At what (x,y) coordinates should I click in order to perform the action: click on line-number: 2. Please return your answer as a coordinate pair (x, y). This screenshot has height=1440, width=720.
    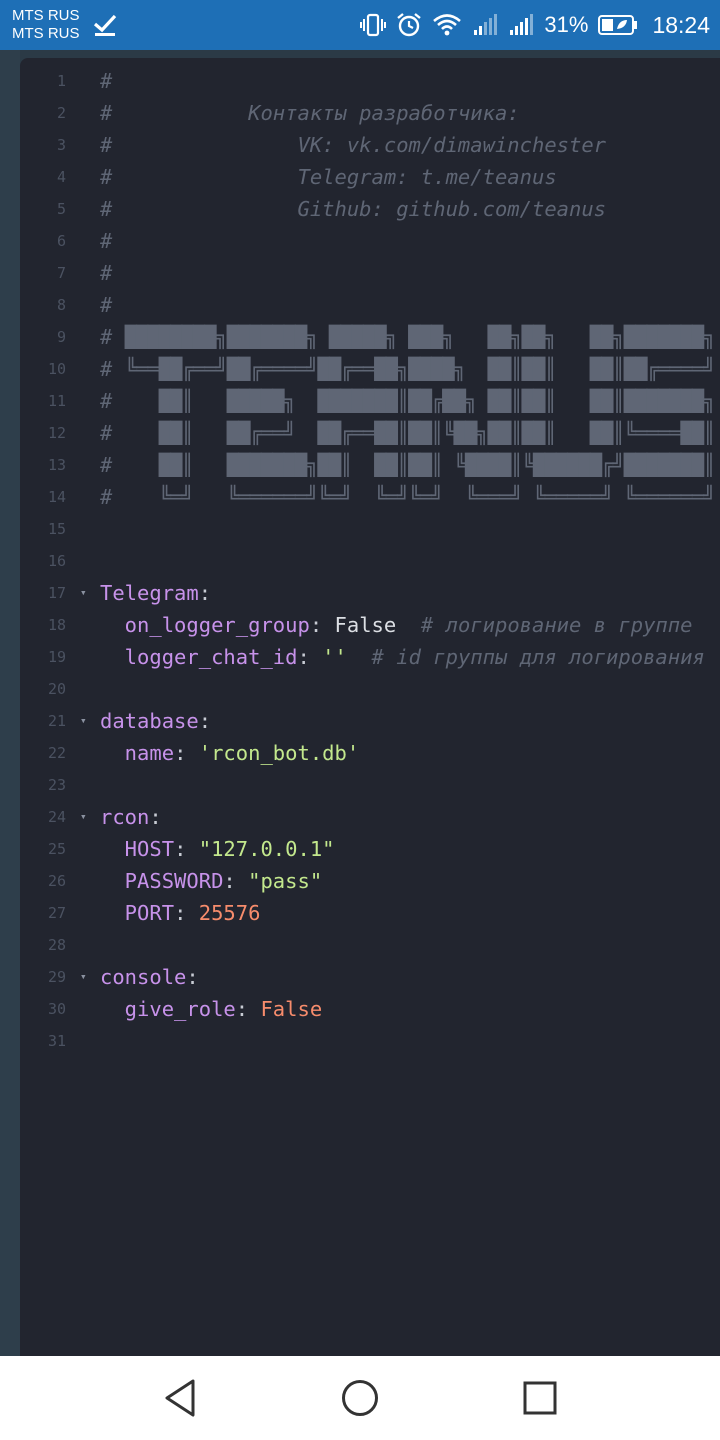
    Looking at the image, I should click on (61, 113).